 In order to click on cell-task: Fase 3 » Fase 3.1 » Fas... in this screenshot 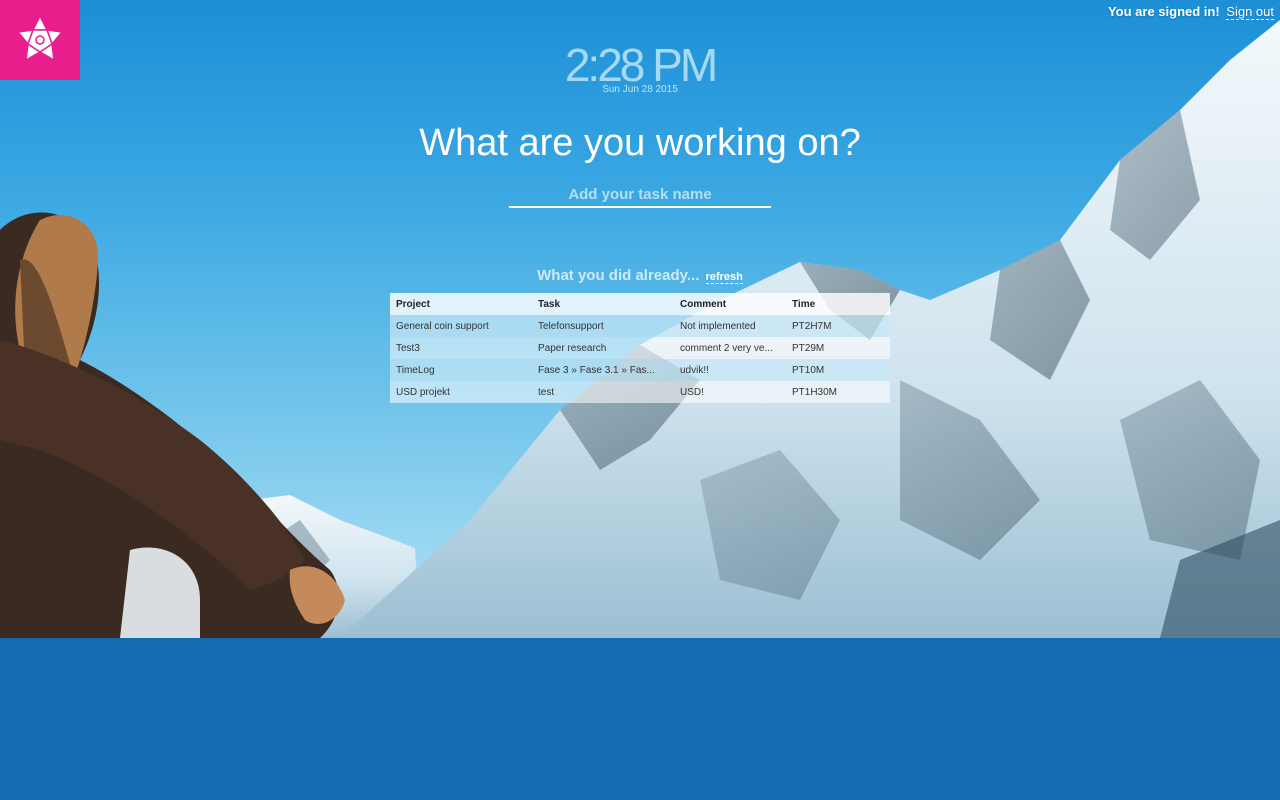, I will do `click(603, 370)`.